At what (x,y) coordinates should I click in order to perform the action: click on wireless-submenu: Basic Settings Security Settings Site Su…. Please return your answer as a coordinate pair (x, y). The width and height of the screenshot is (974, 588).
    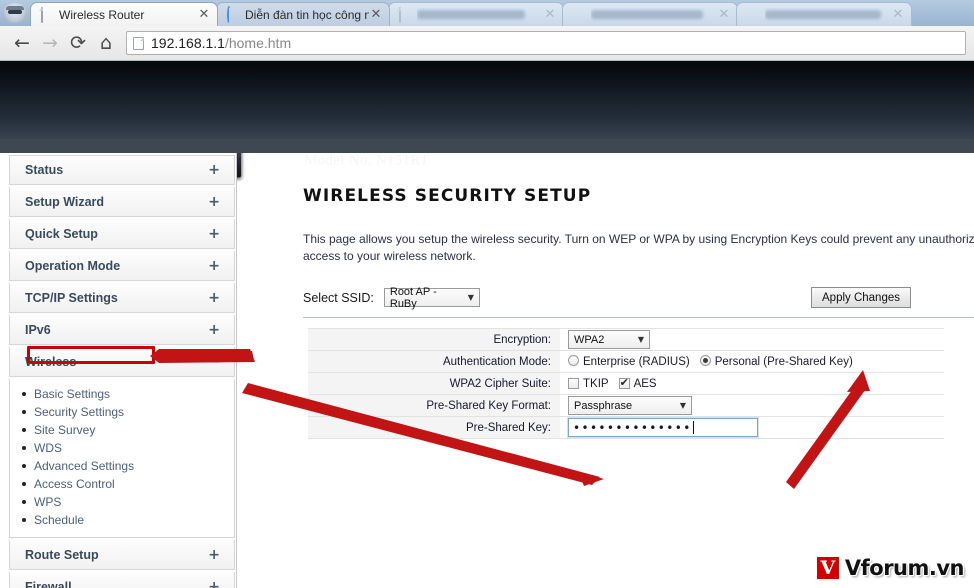
    Looking at the image, I should click on (122, 458).